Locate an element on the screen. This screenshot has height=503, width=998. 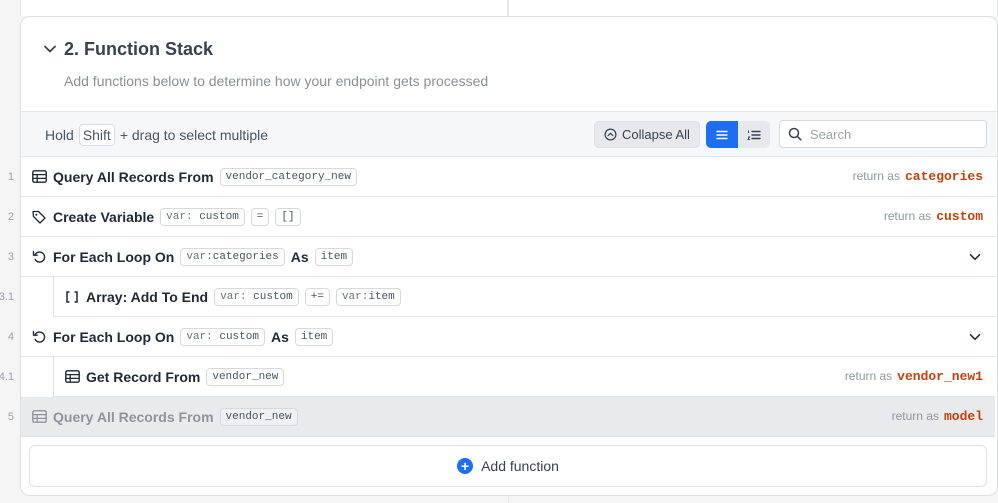
value-chip: var:item is located at coordinates (368, 296).